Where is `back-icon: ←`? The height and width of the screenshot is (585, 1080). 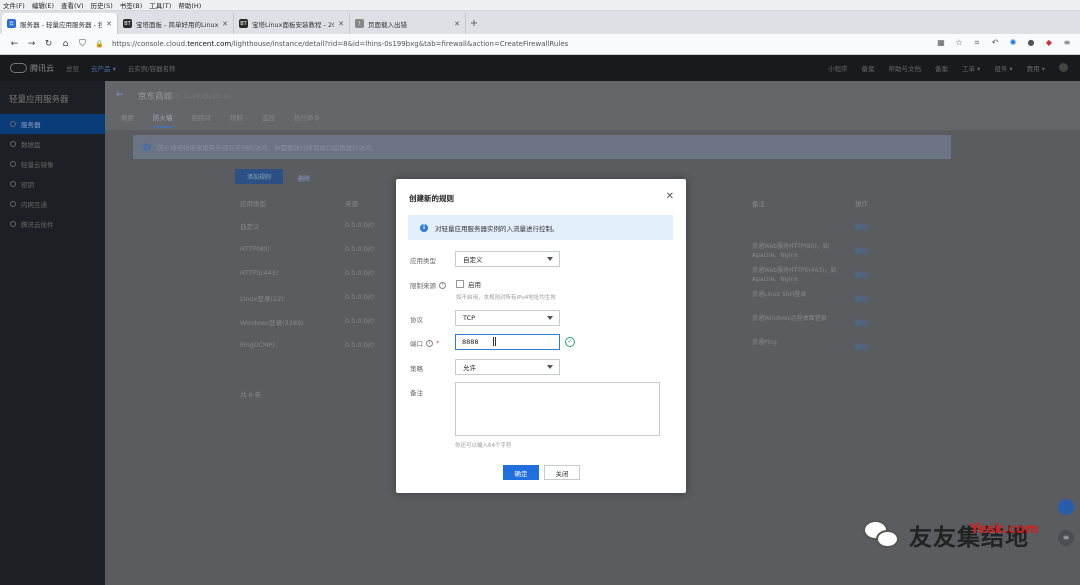 back-icon: ← is located at coordinates (14, 44).